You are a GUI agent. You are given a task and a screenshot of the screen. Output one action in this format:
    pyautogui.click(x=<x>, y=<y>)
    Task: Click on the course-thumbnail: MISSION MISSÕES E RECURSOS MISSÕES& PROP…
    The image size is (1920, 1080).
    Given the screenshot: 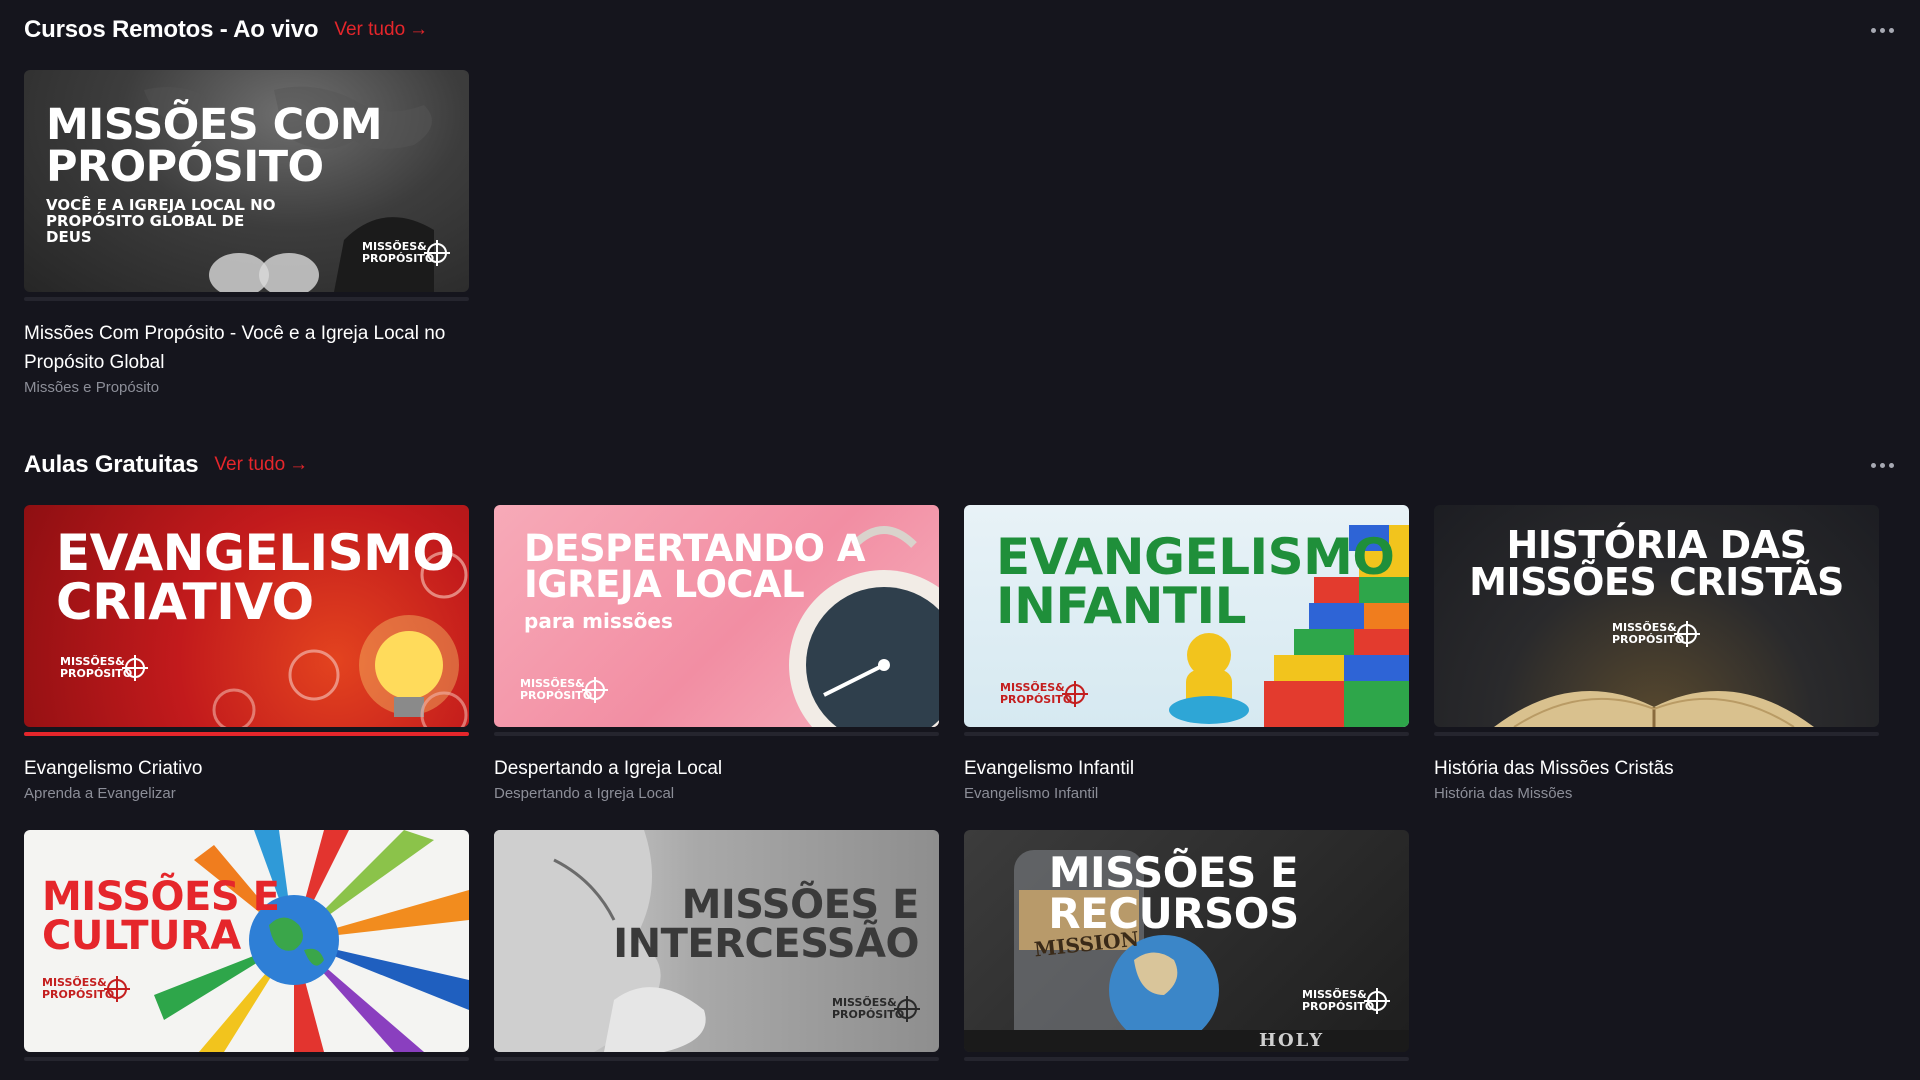 What is the action you would take?
    pyautogui.click(x=1186, y=941)
    